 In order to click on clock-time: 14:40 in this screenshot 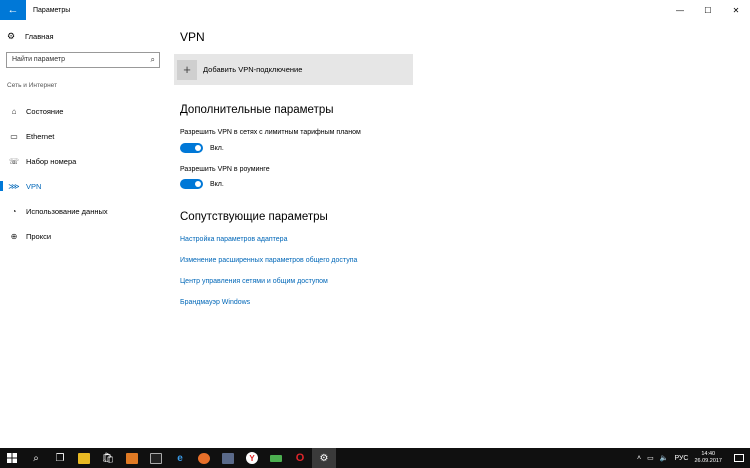, I will do `click(708, 454)`.